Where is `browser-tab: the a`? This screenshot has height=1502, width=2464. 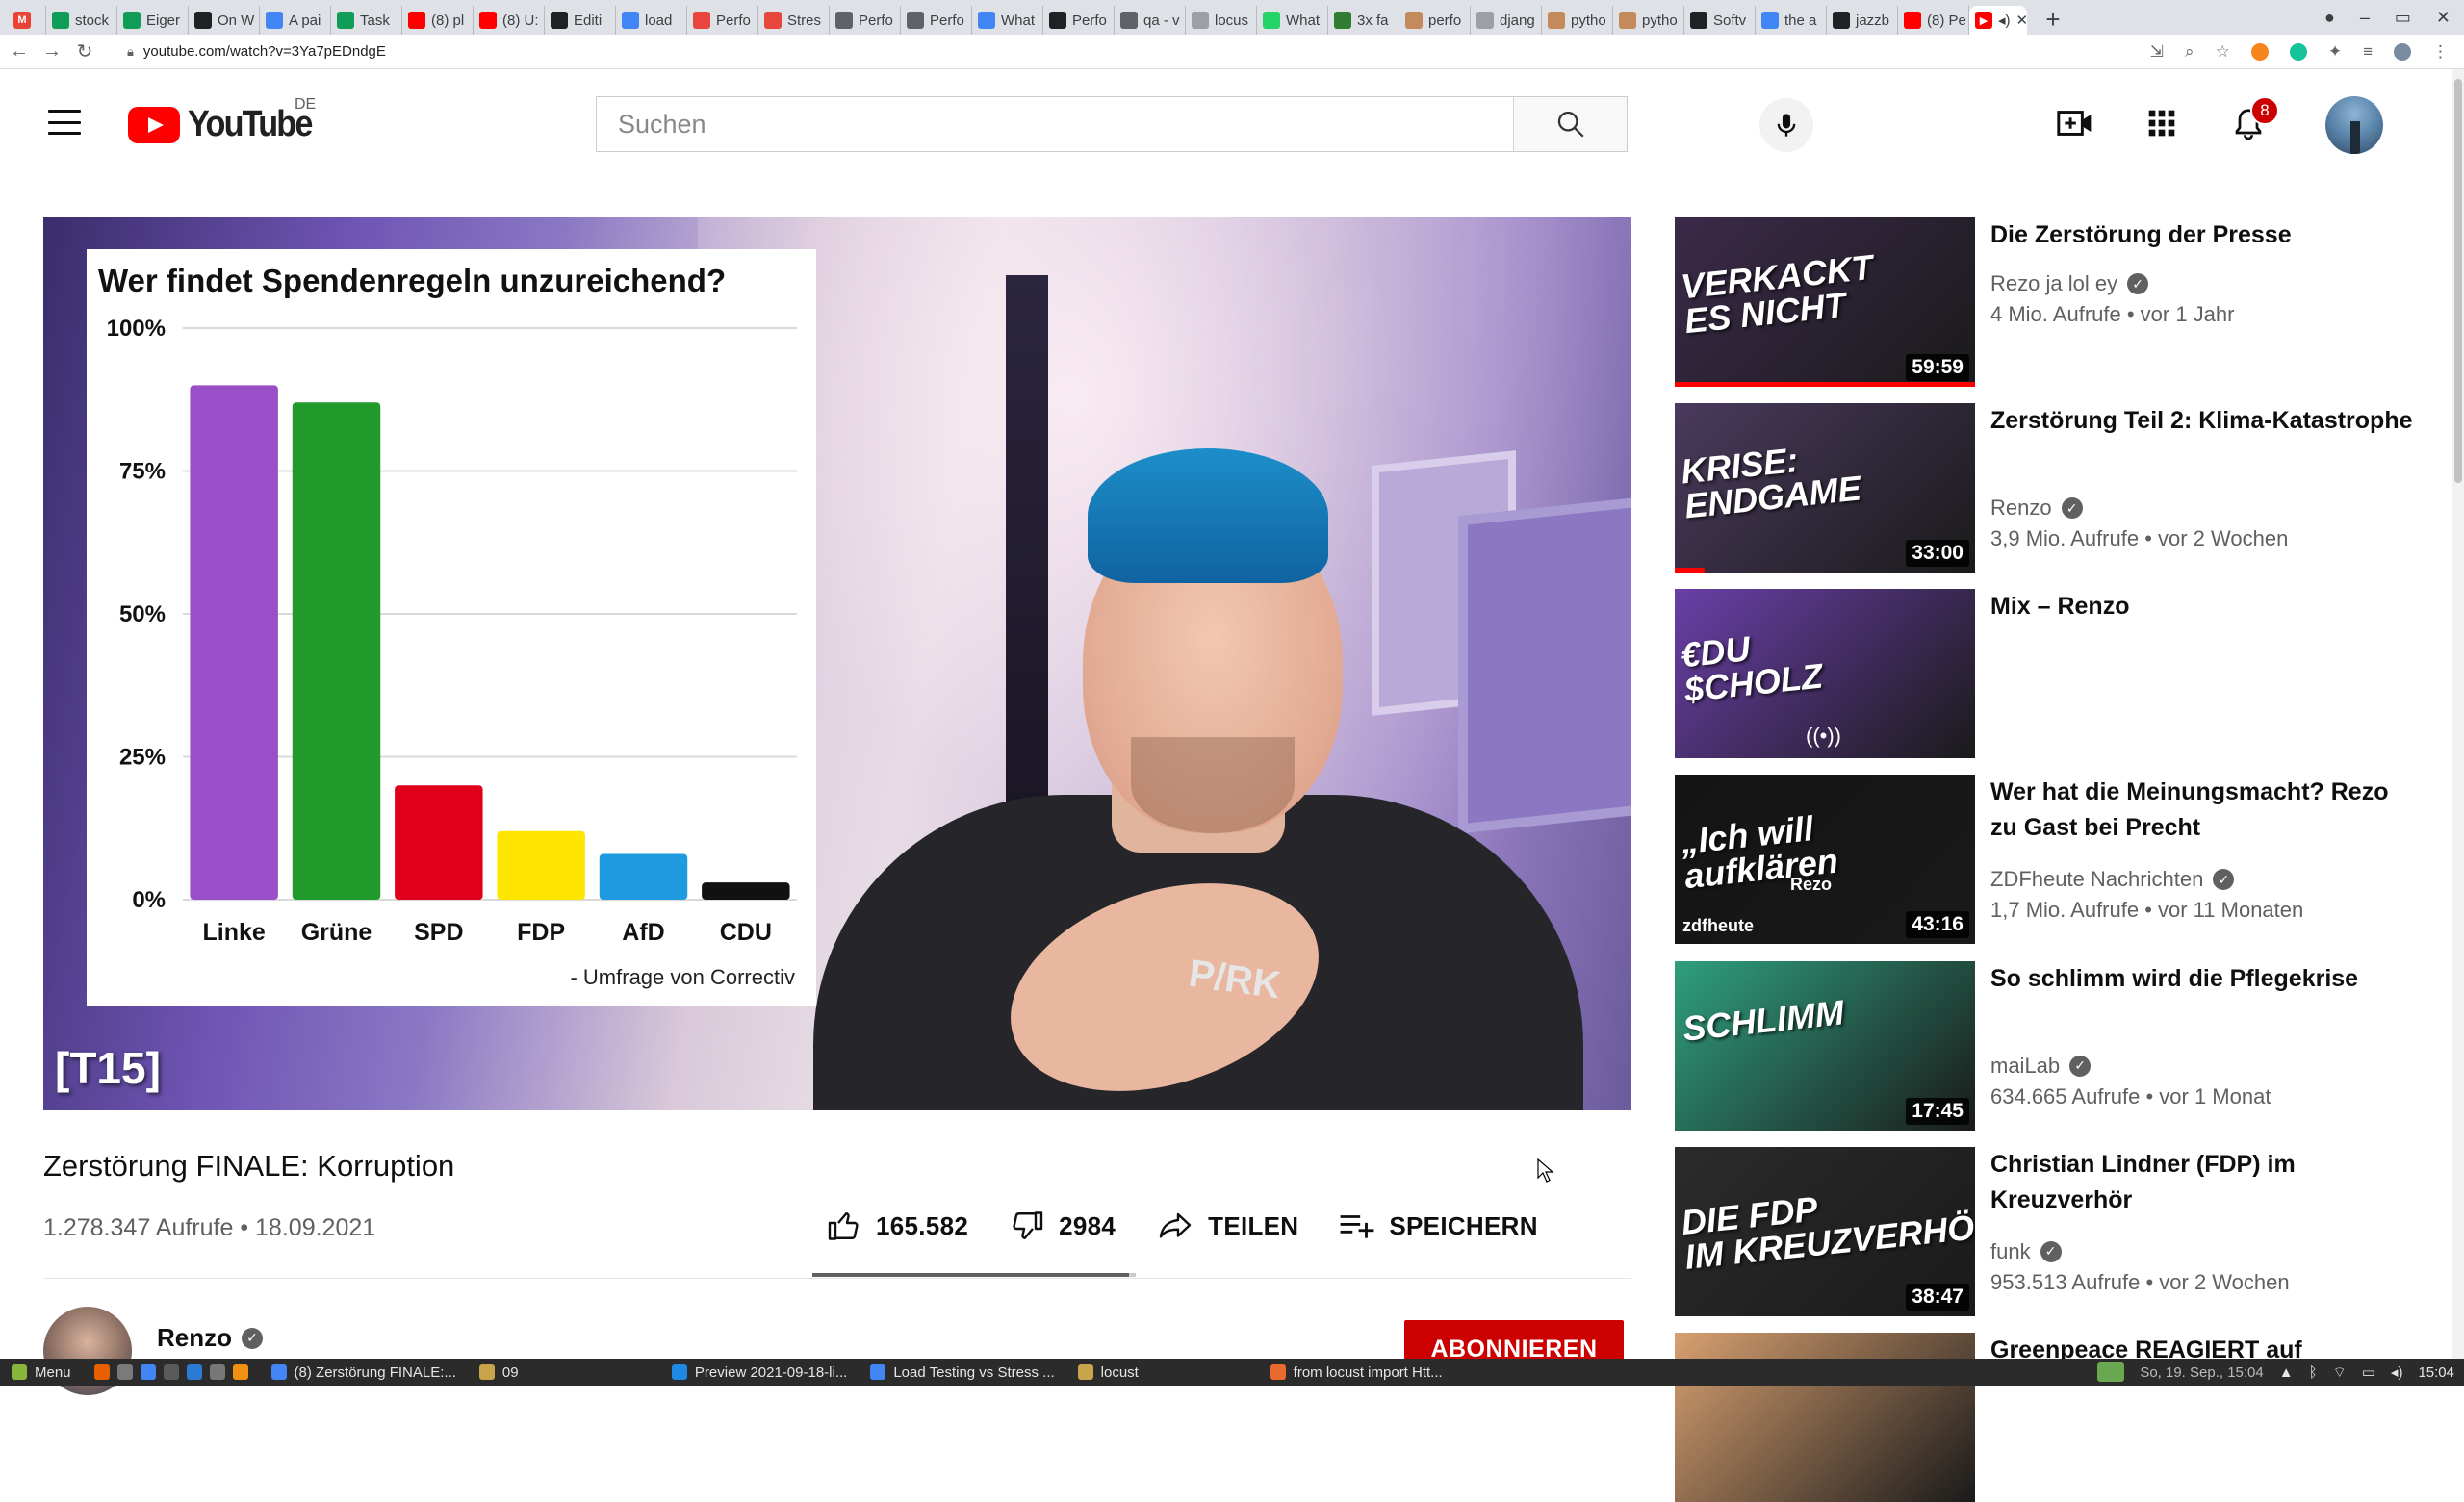
browser-tab: the a is located at coordinates (1791, 20).